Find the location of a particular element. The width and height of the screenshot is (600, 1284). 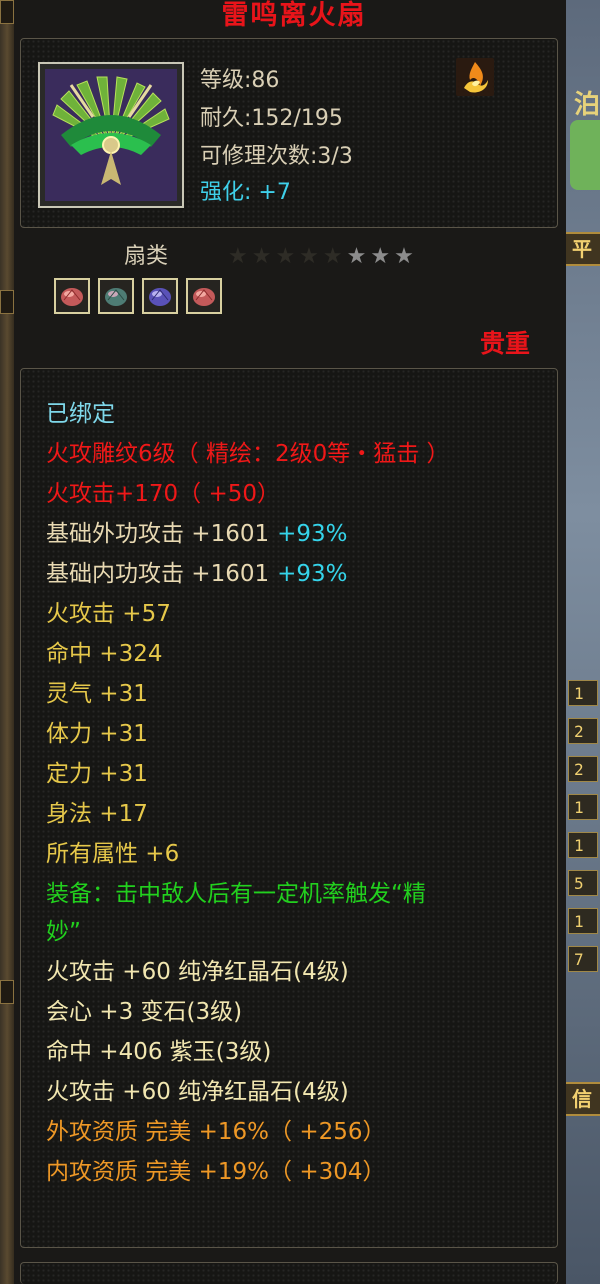

item-repair-count: 可修理次数:3/3 is located at coordinates (276, 154).